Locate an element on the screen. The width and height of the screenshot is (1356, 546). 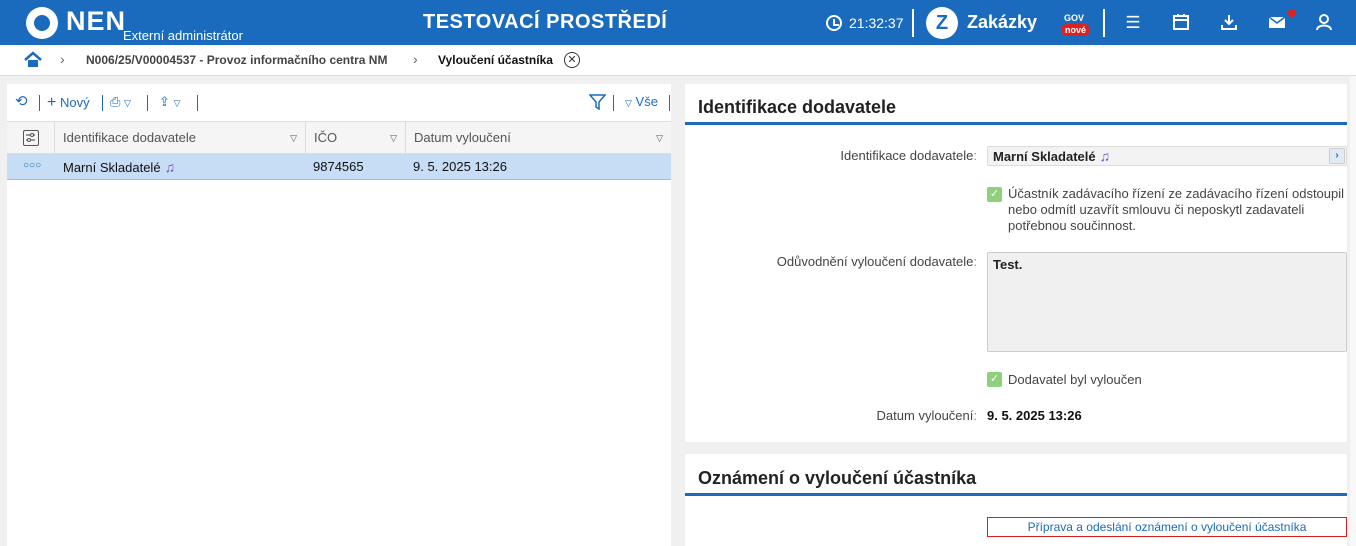
field-label: Datum vyloučení: is located at coordinates (926, 415).